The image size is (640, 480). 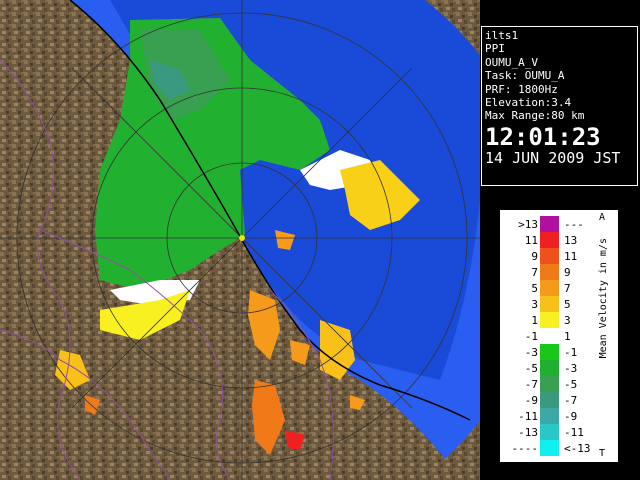 What do you see at coordinates (553, 157) in the screenshot?
I see `scan-date: 14 JUN 2009 JST` at bounding box center [553, 157].